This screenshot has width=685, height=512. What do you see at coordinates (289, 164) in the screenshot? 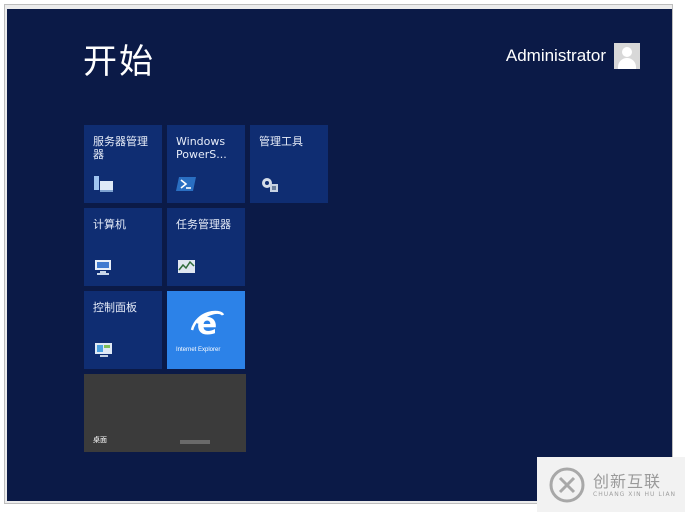
I see `tile-admin-tools: 管理工具` at bounding box center [289, 164].